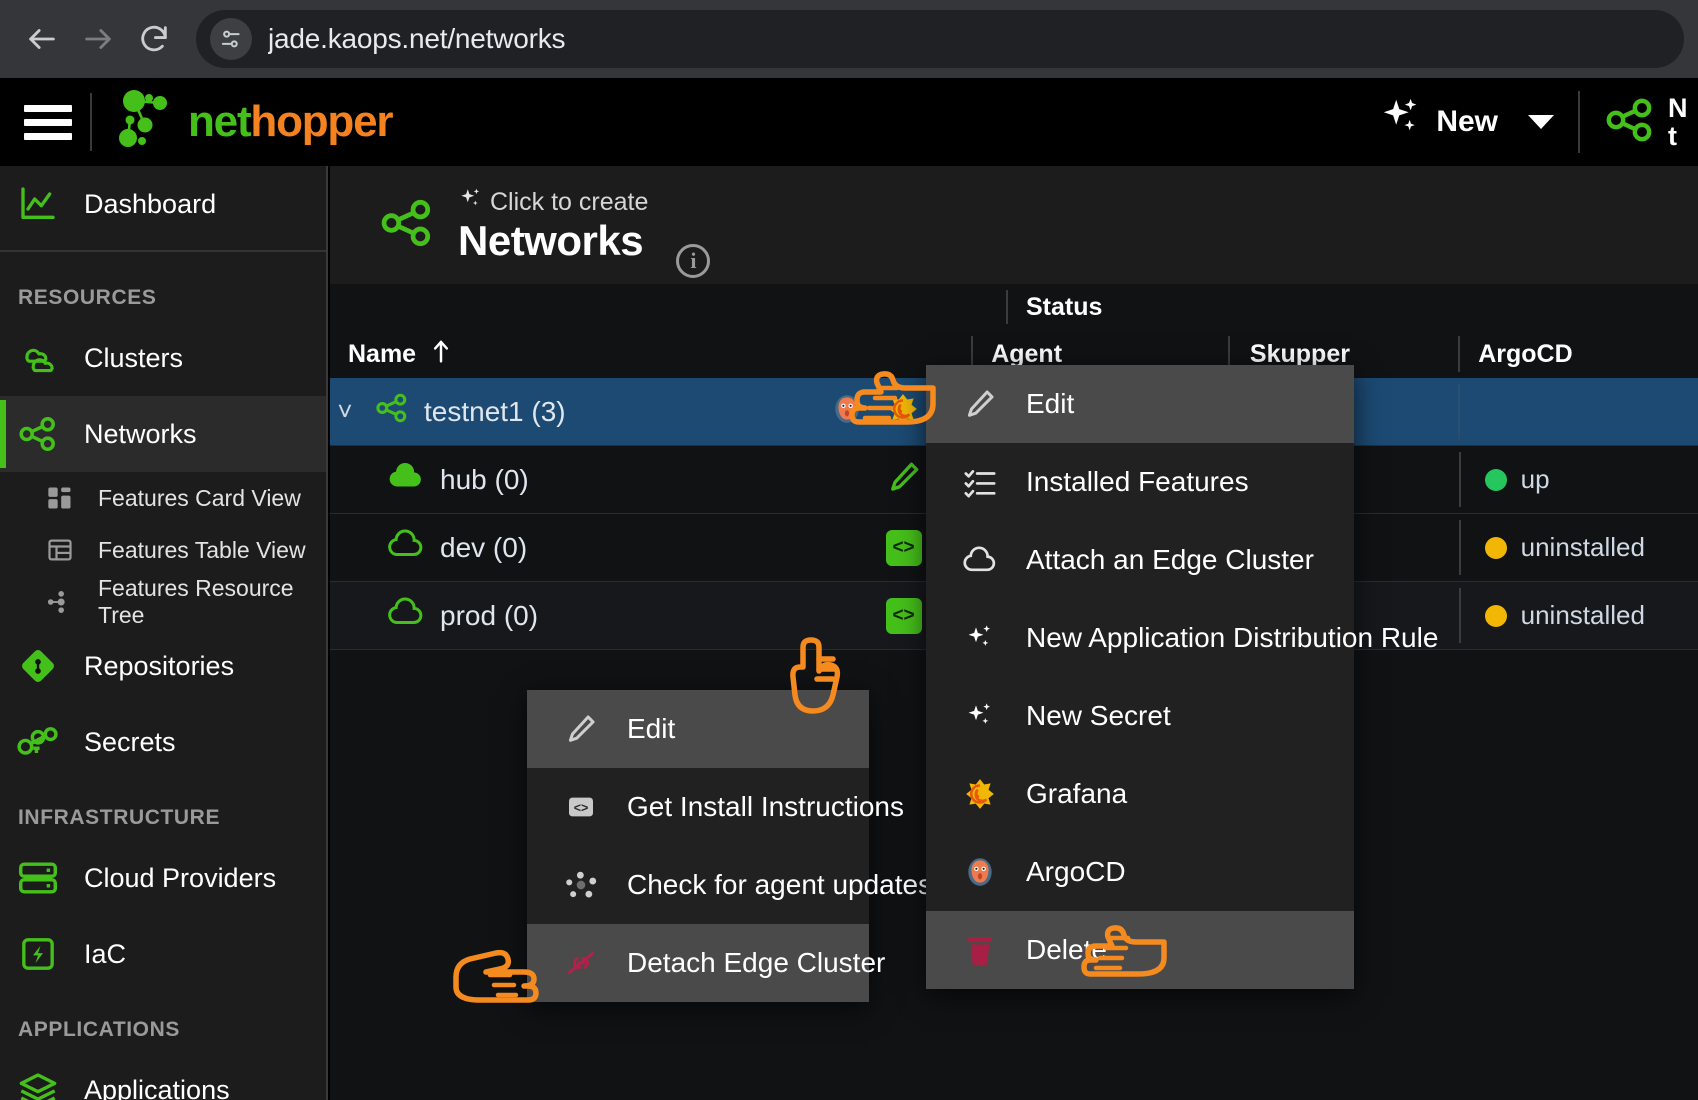 The image size is (1698, 1100). Describe the element at coordinates (163, 954) in the screenshot. I see `sidebar-item-iac: IaC` at that location.